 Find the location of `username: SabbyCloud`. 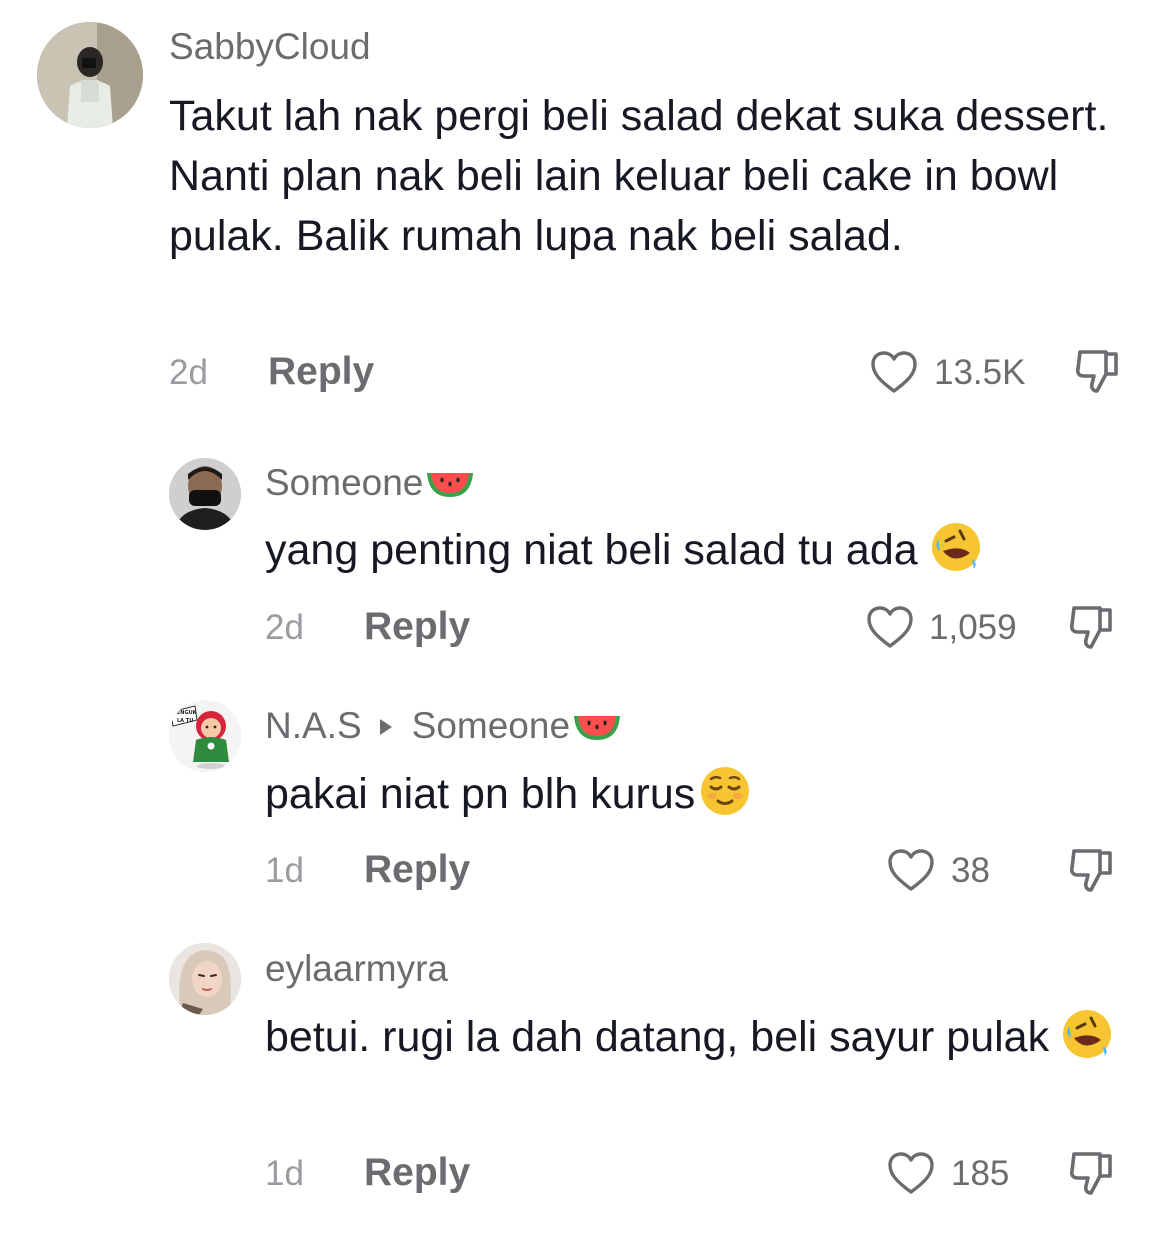

username: SabbyCloud is located at coordinates (270, 47).